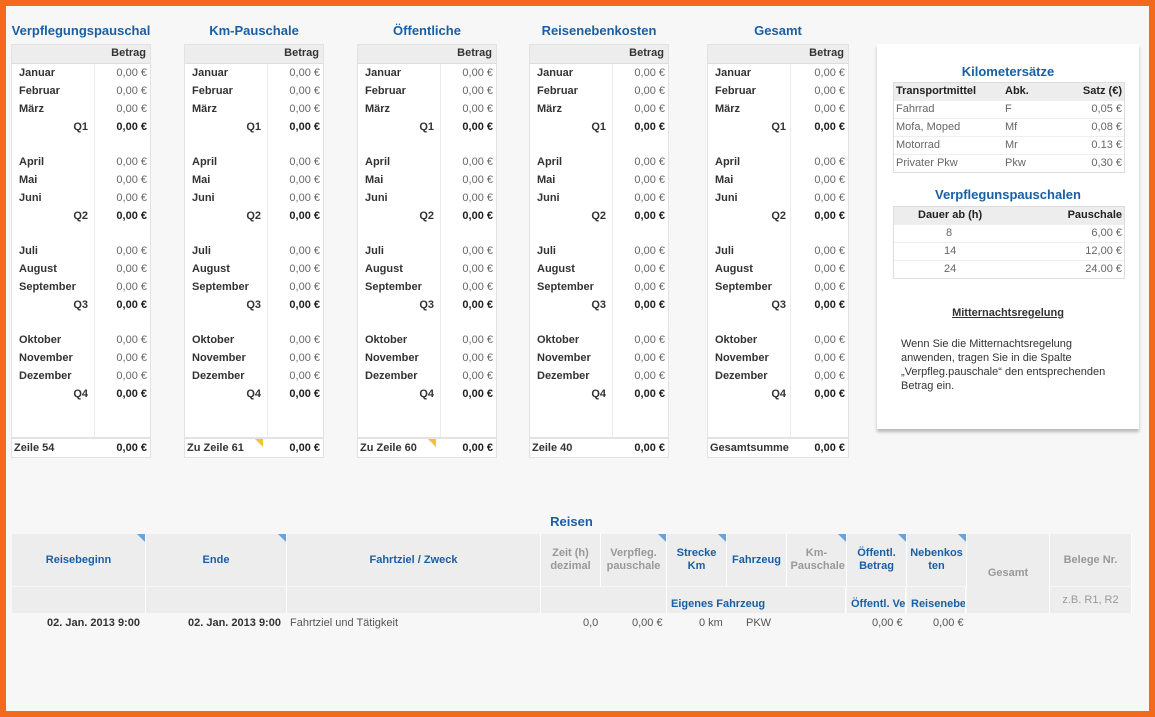  What do you see at coordinates (887, 623) in the screenshot?
I see `cell-oeffentl: 0,00 €` at bounding box center [887, 623].